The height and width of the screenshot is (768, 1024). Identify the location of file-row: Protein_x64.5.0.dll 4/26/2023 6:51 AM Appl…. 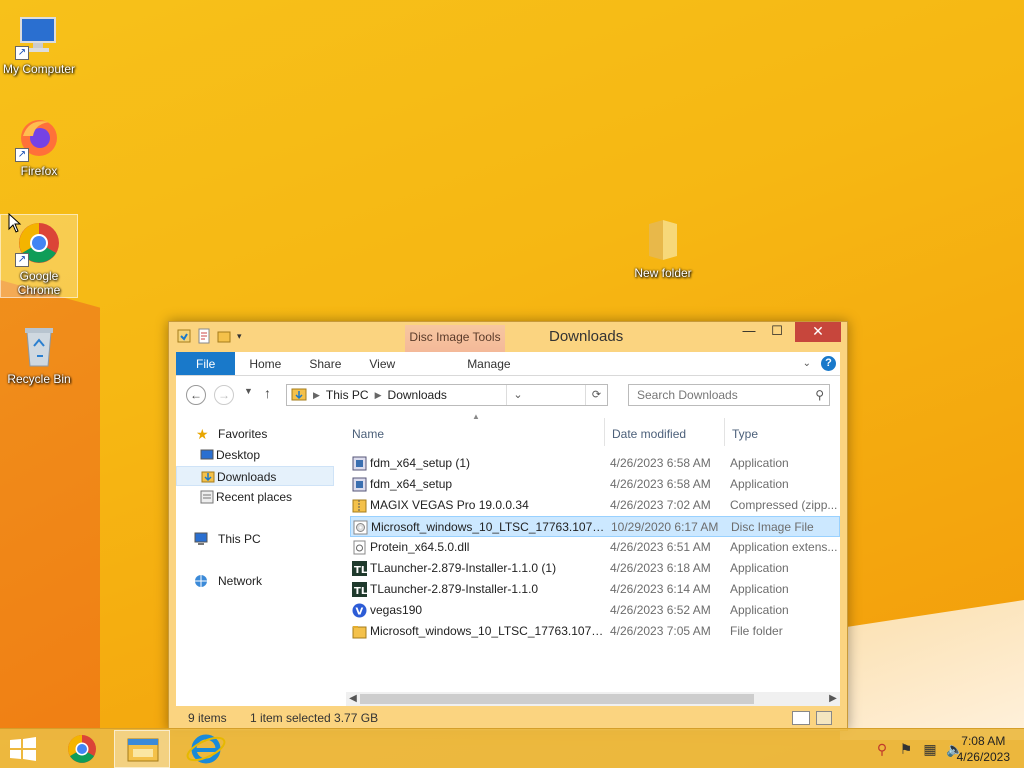
(595, 547).